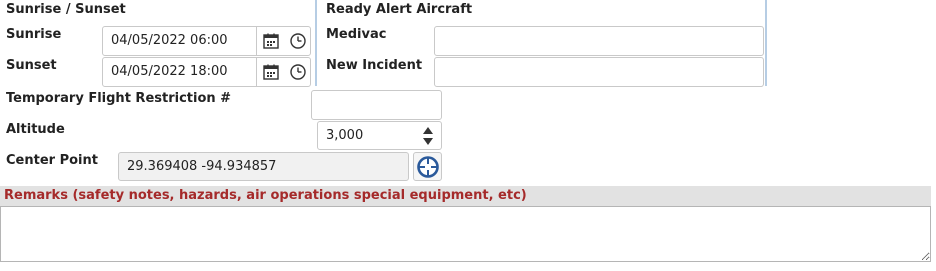  Describe the element at coordinates (169, 40) in the screenshot. I see `sunrise-value: 04/05/2022 06:00` at that location.